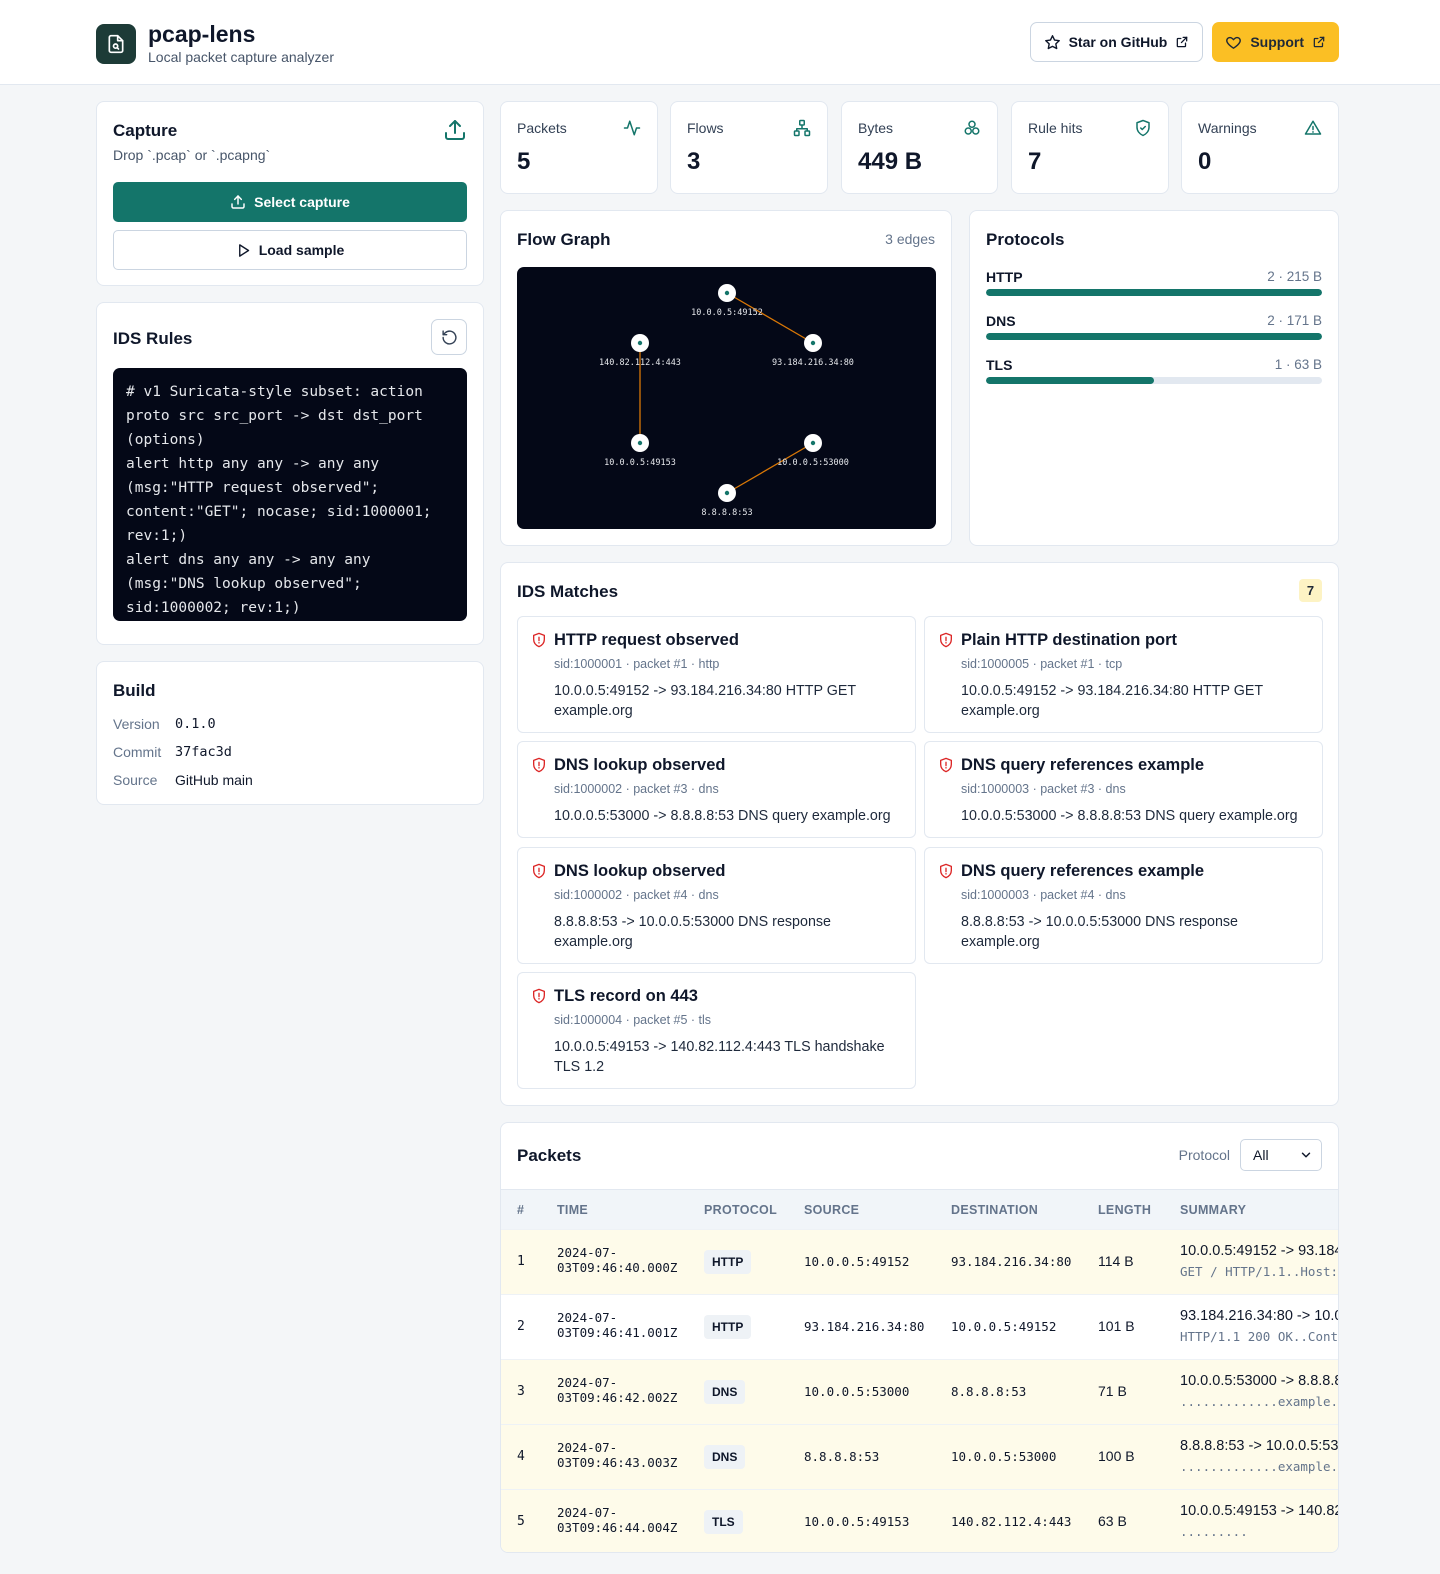 The image size is (1440, 1574). I want to click on stat-label: Flows, so click(705, 128).